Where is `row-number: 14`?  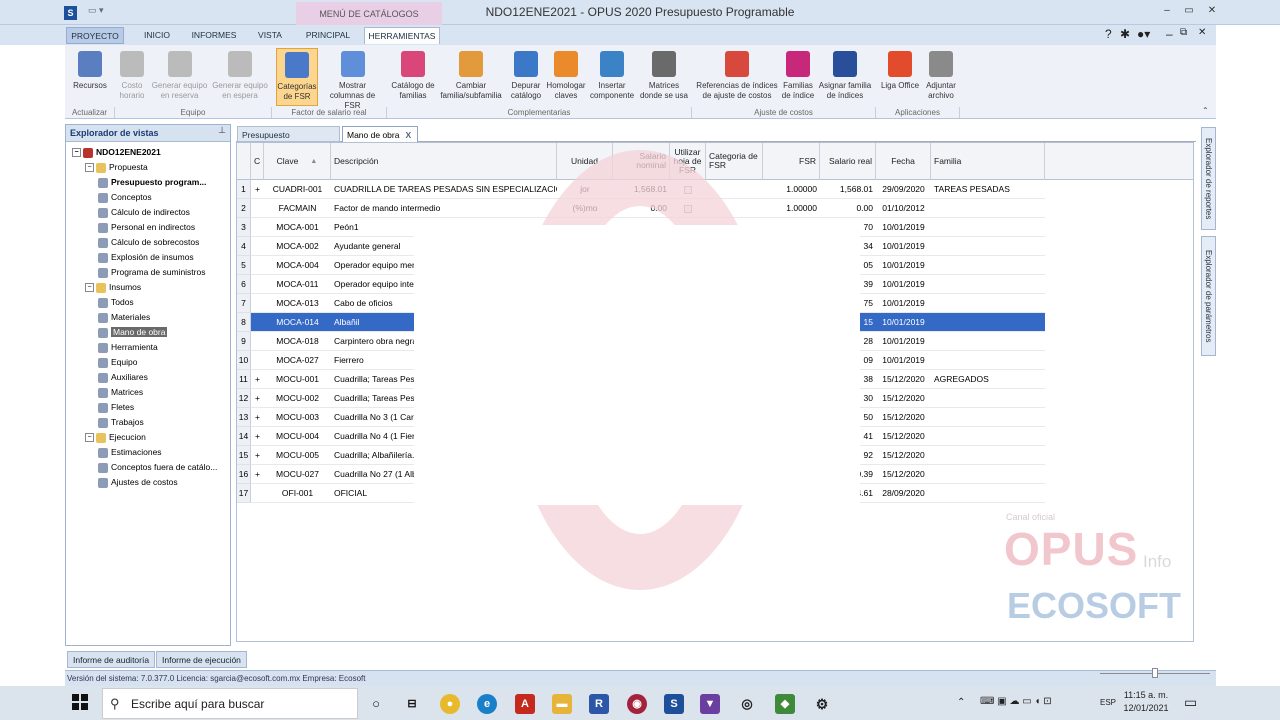 row-number: 14 is located at coordinates (244, 436).